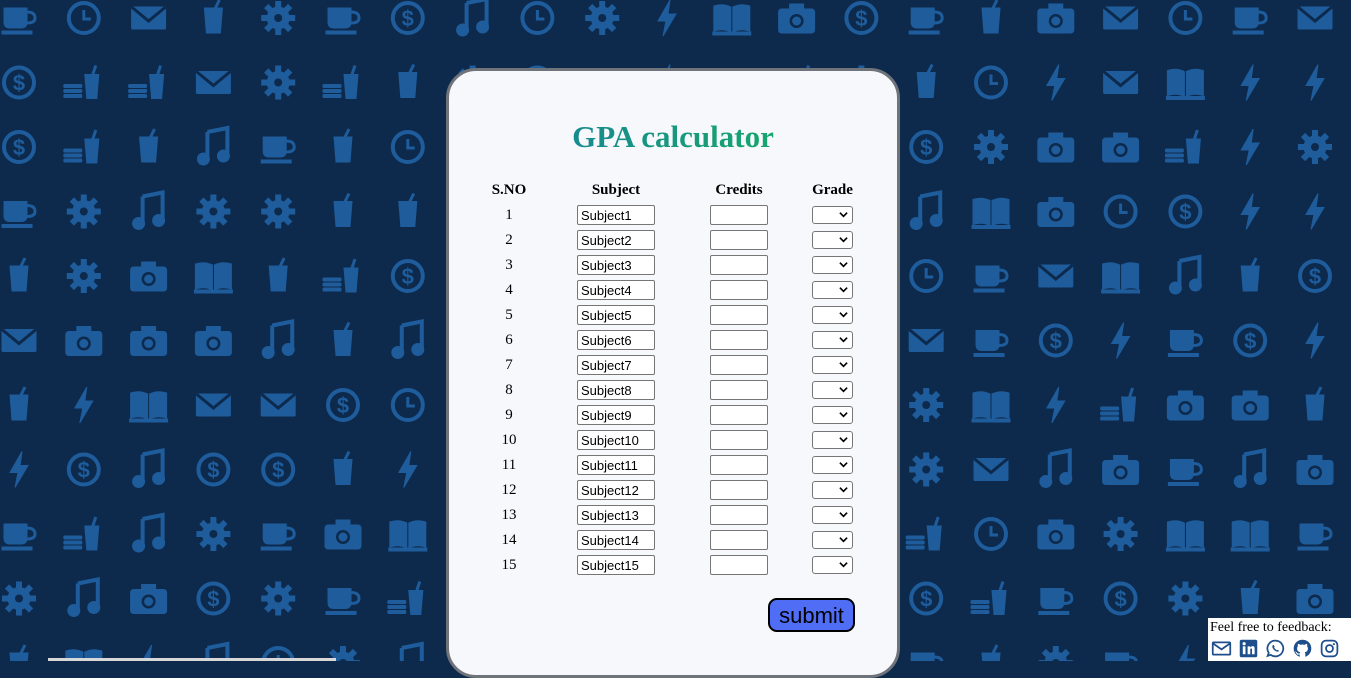 The image size is (1351, 678). Describe the element at coordinates (509, 465) in the screenshot. I see `row-number: 11` at that location.